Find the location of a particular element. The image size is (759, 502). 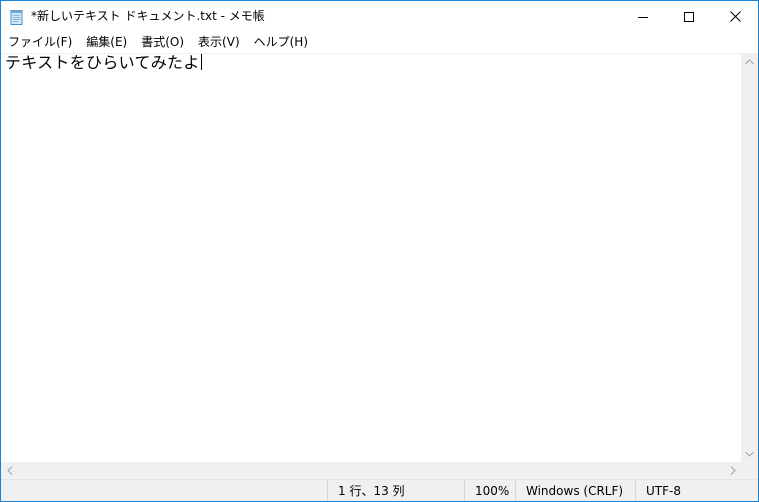

window-title: *新しいテキスト ドキュメント.txt - メモ帳 is located at coordinates (148, 16).